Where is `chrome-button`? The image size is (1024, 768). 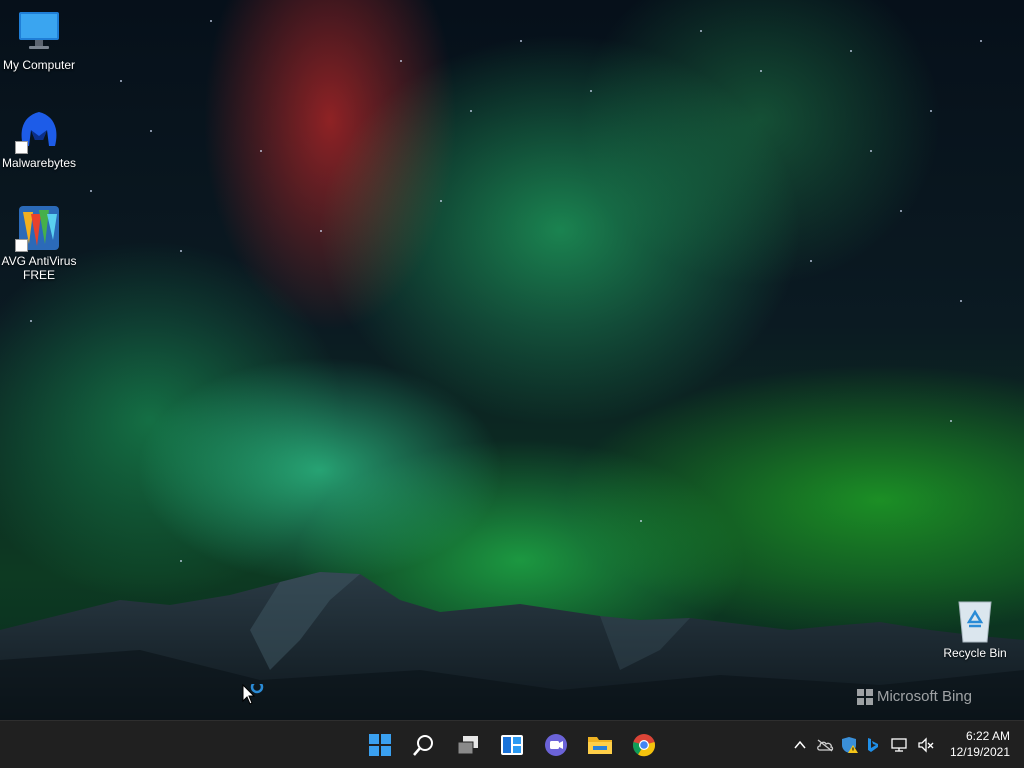
chrome-button is located at coordinates (644, 745).